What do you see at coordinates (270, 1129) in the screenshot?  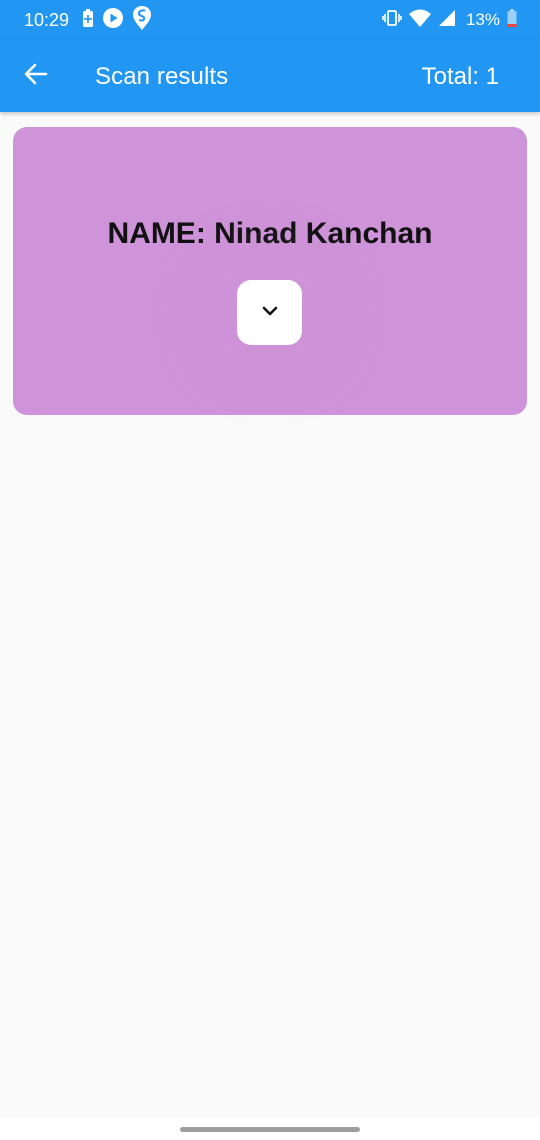 I see `gesture-handle` at bounding box center [270, 1129].